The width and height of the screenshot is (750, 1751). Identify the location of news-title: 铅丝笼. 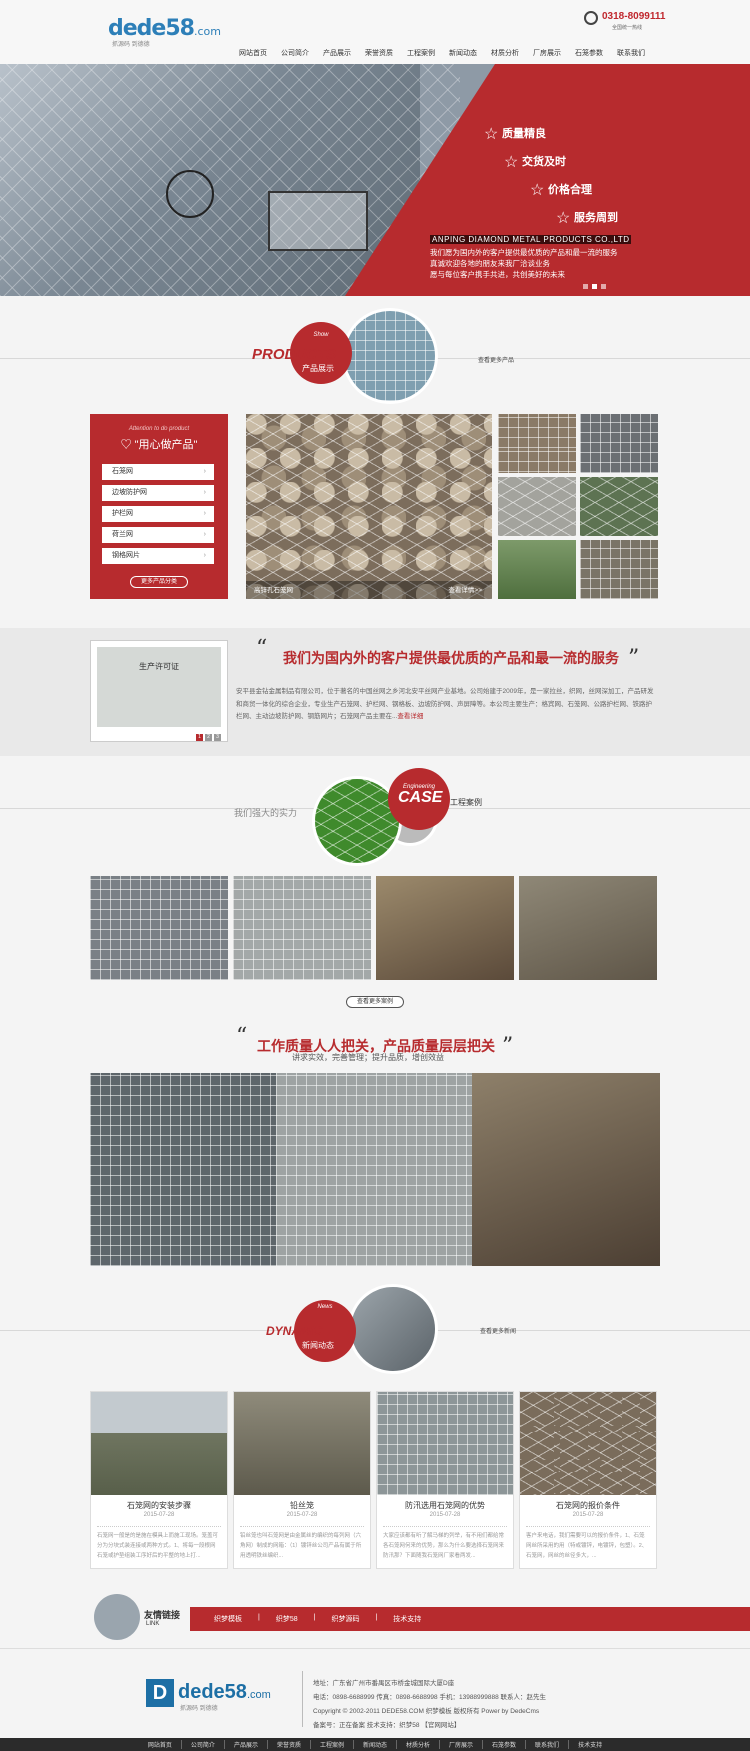
(302, 1505).